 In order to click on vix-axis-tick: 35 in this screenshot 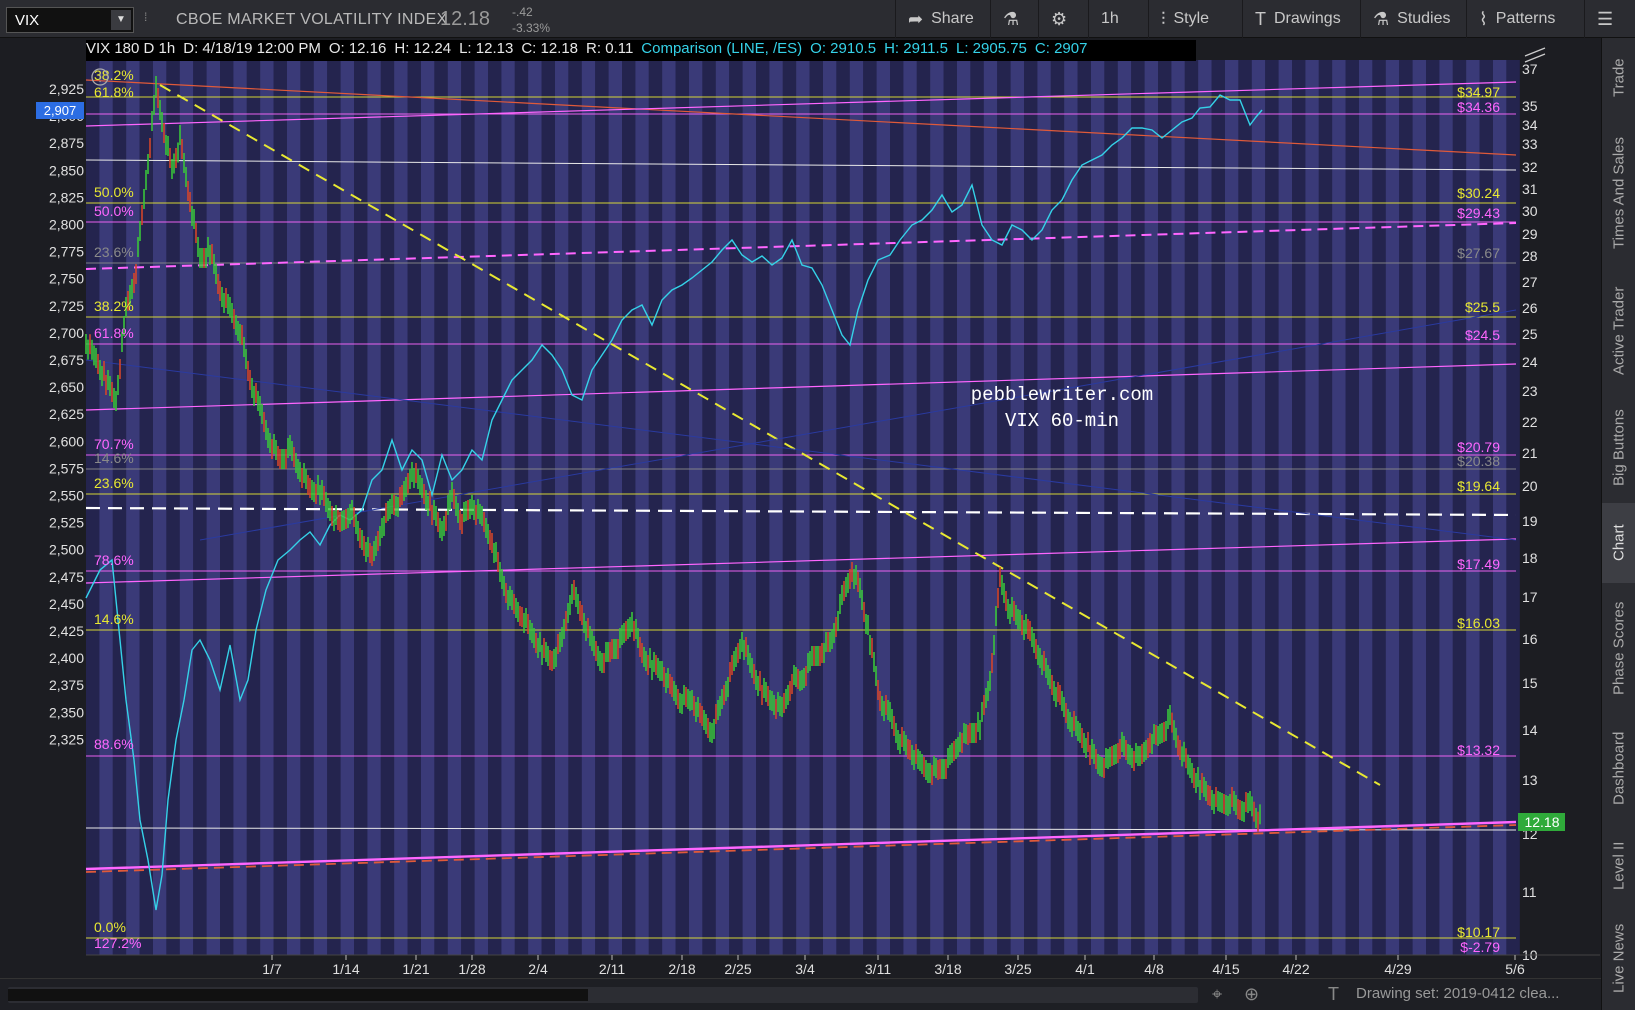, I will do `click(1530, 106)`.